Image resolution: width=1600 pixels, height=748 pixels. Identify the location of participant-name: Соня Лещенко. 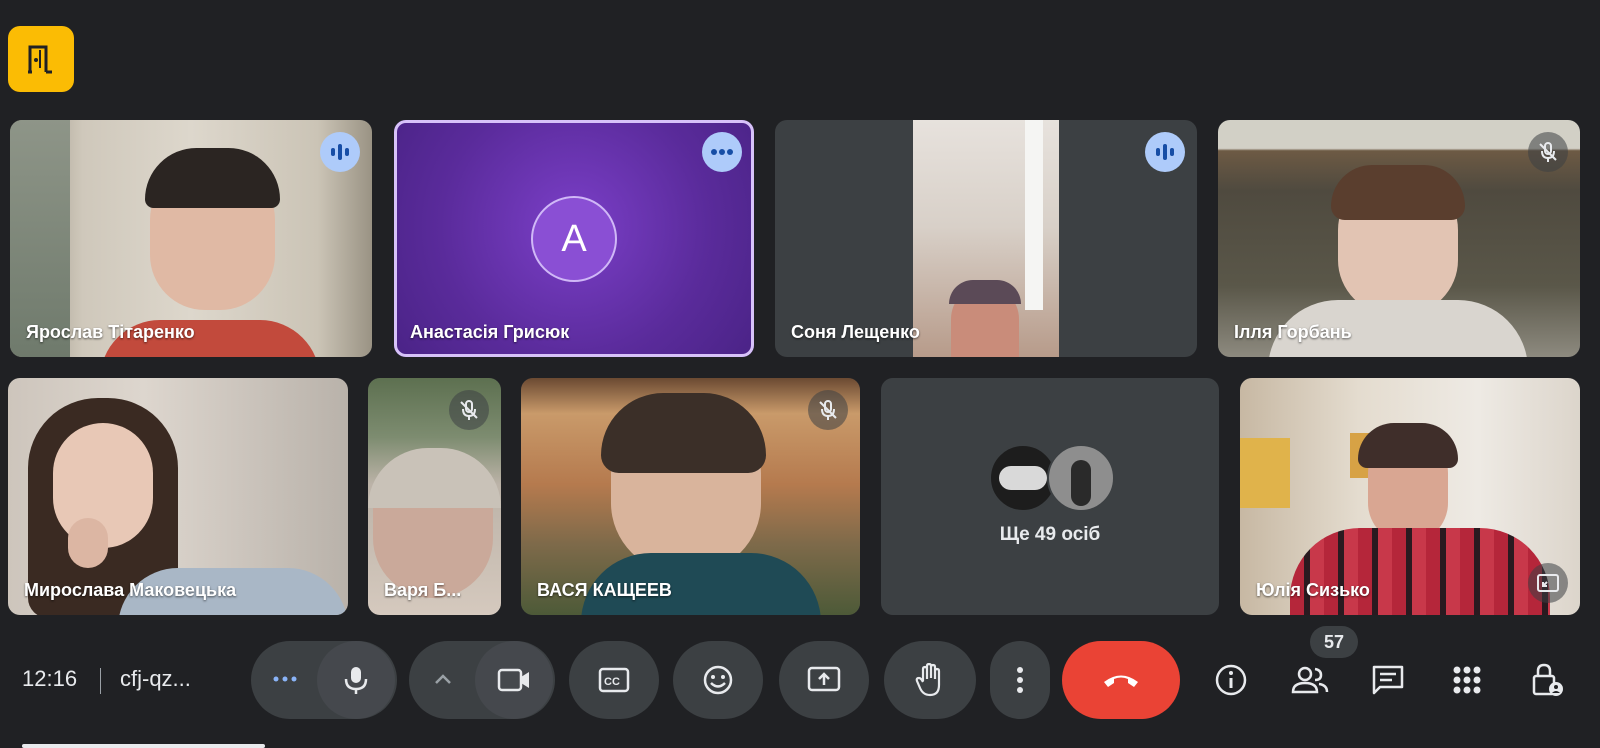
(855, 332).